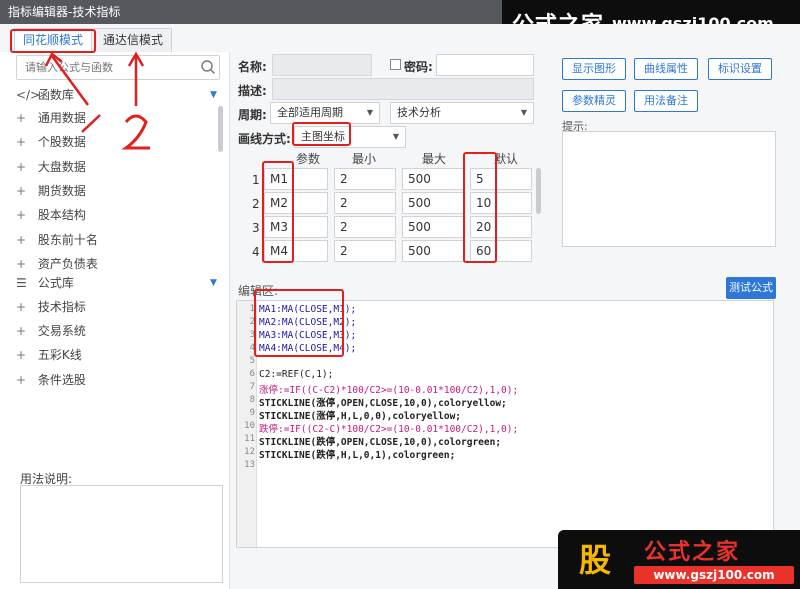 Image resolution: width=800 pixels, height=589 pixels. I want to click on annotation-arrows, so click(97, 100).